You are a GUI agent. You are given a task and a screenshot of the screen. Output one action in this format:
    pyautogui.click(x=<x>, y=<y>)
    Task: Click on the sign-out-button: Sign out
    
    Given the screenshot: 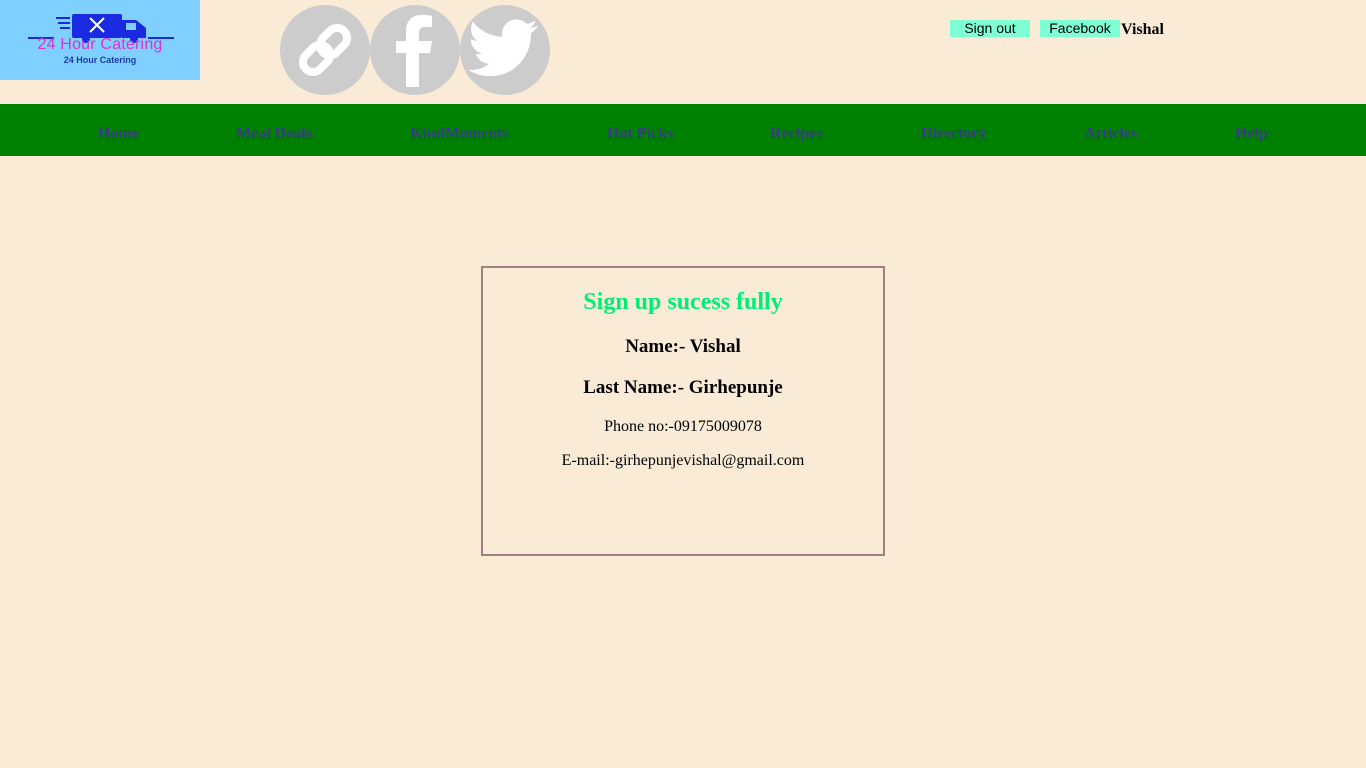 What is the action you would take?
    pyautogui.click(x=990, y=28)
    